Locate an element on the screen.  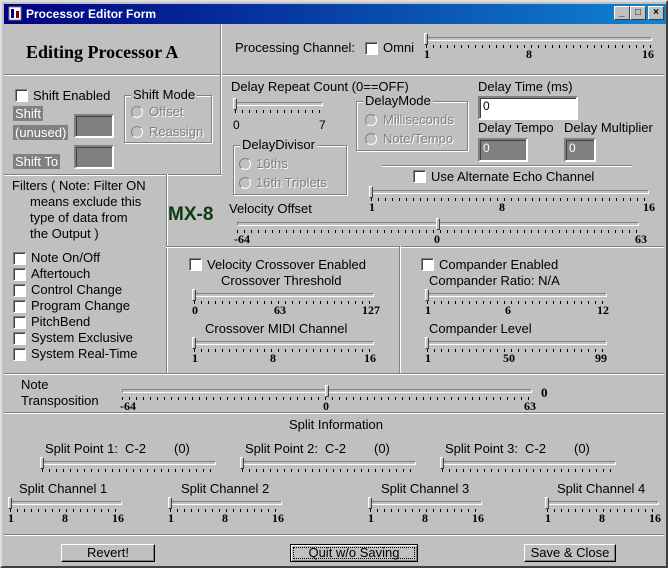
velocity-offset-slider: -64 0 63 is located at coordinates (440, 232).